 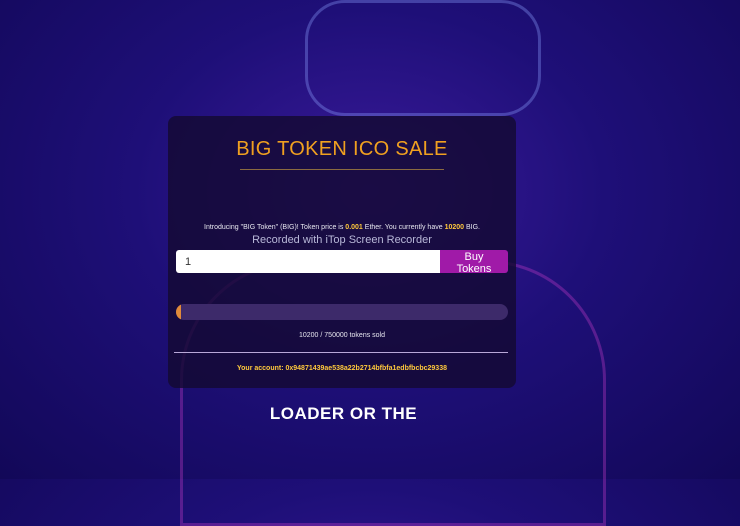 I want to click on intro-suffix: BIG., so click(x=472, y=227).